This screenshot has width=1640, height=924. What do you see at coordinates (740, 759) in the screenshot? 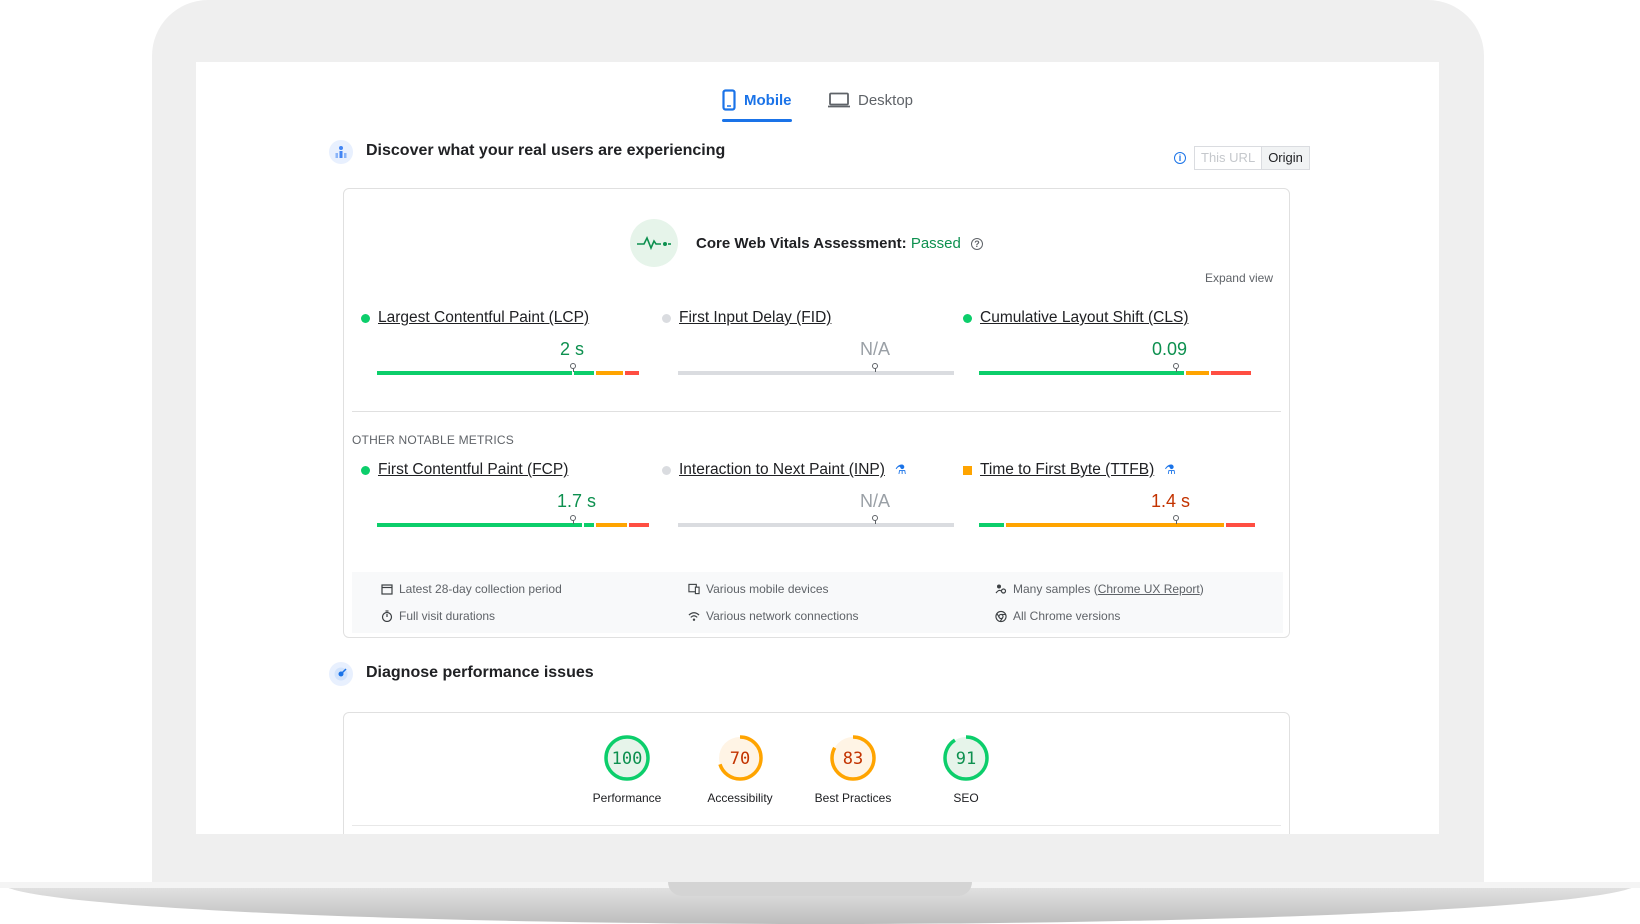
I see `score-value: 70` at bounding box center [740, 759].